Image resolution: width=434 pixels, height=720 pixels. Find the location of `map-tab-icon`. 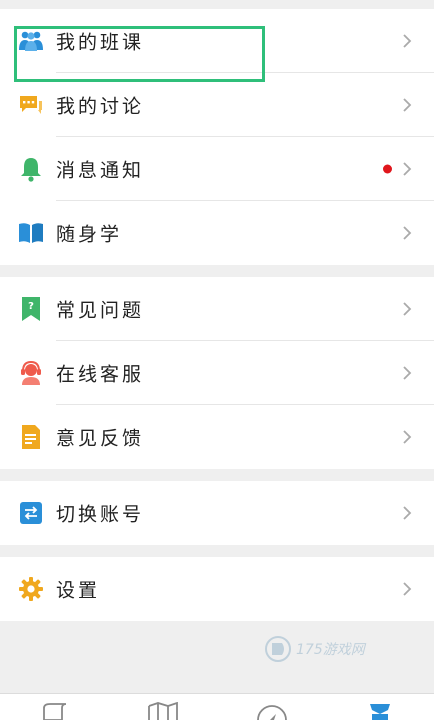

map-tab-icon is located at coordinates (163, 711).